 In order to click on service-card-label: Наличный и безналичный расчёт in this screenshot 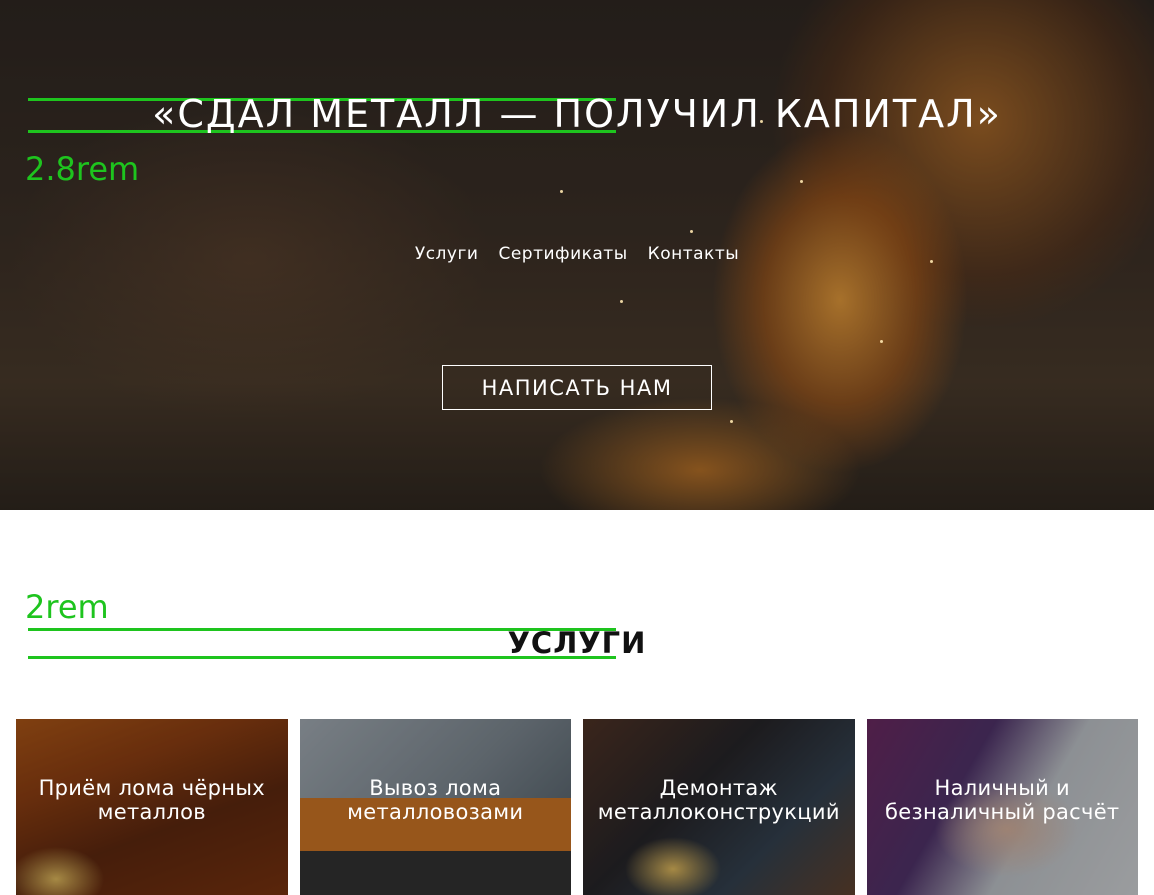, I will do `click(1002, 800)`.